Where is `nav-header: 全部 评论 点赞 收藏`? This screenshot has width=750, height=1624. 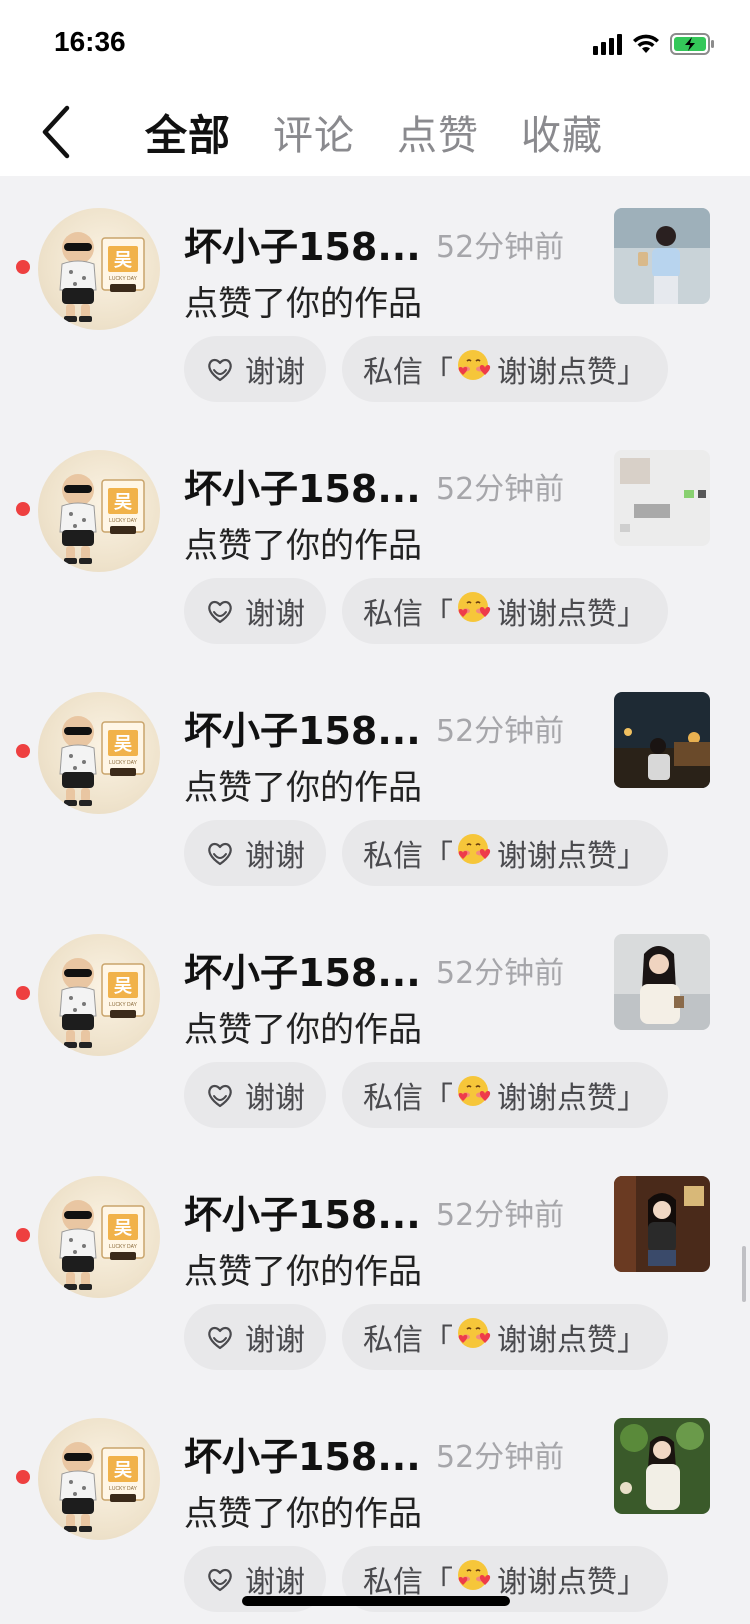 nav-header: 全部 评论 点赞 收藏 is located at coordinates (375, 132).